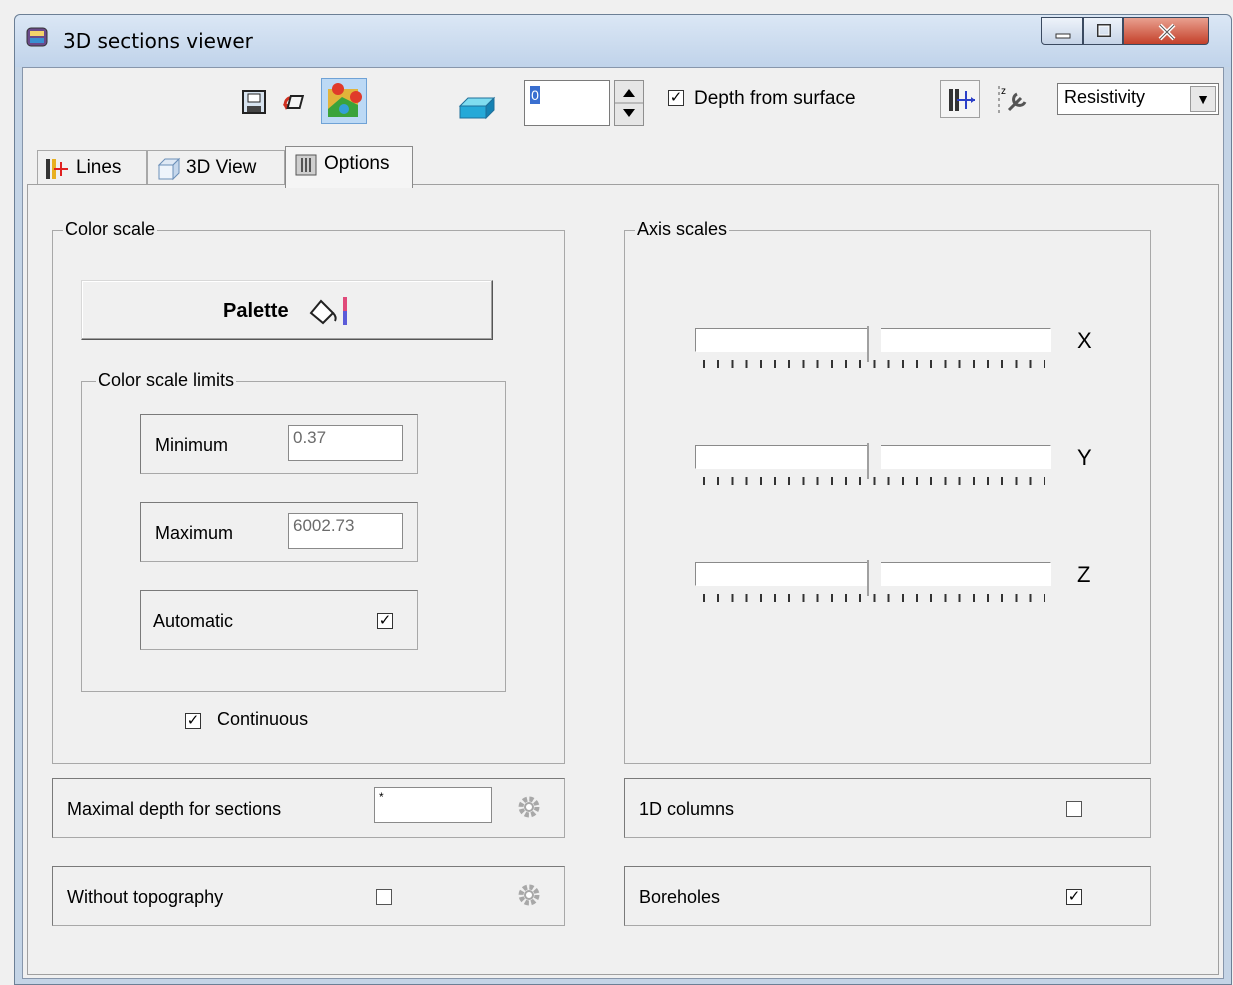  I want to click on tab-3d-view: 3D View, so click(216, 168).